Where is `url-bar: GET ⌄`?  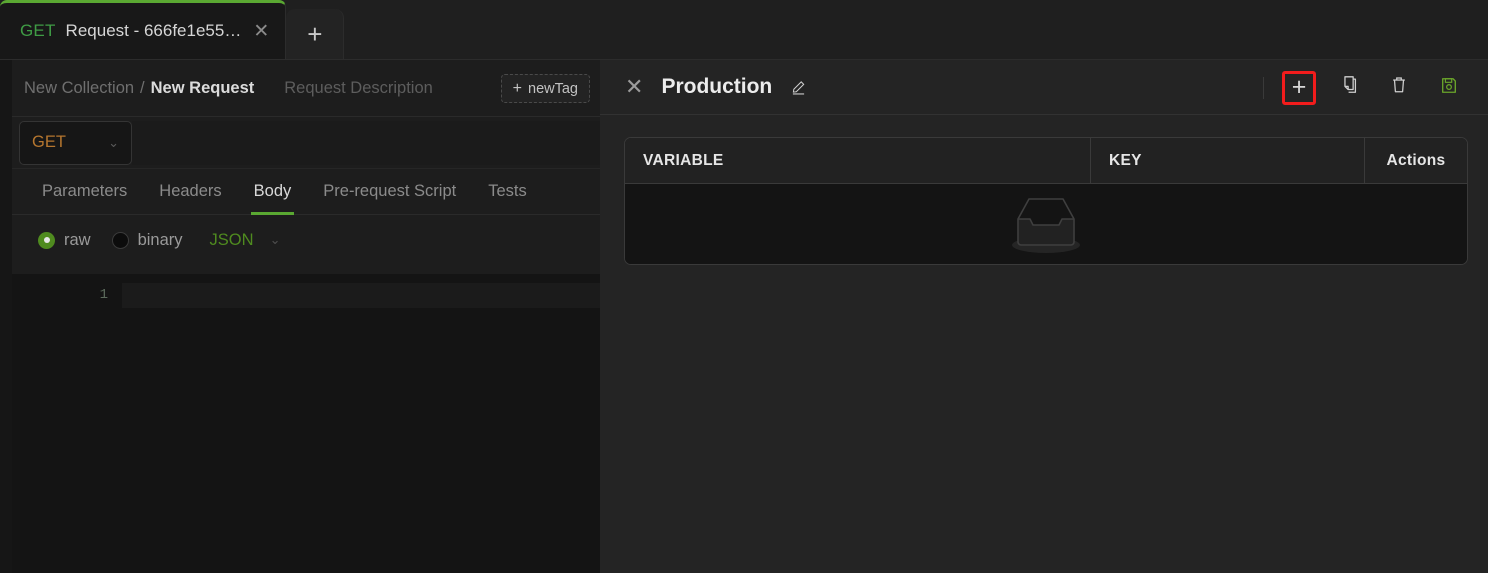 url-bar: GET ⌄ is located at coordinates (306, 143).